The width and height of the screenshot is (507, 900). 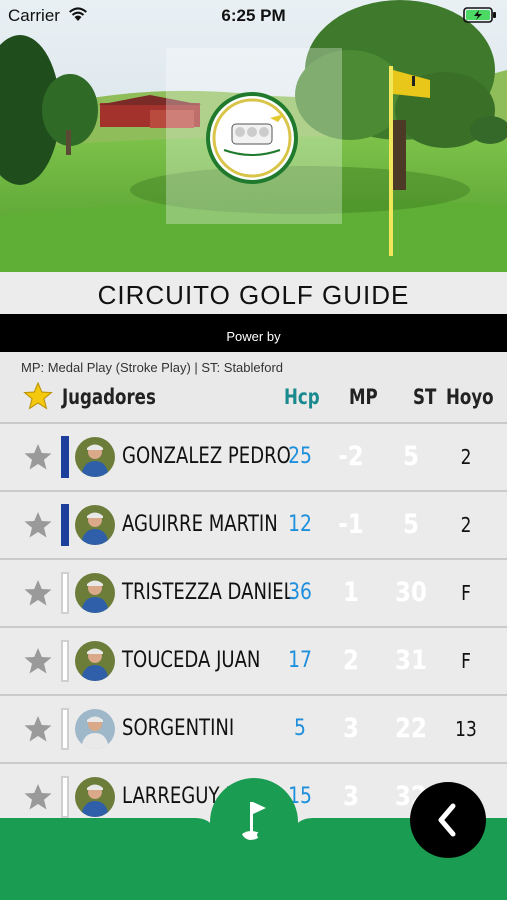 What do you see at coordinates (470, 397) in the screenshot?
I see `header-hole: Hoyo` at bounding box center [470, 397].